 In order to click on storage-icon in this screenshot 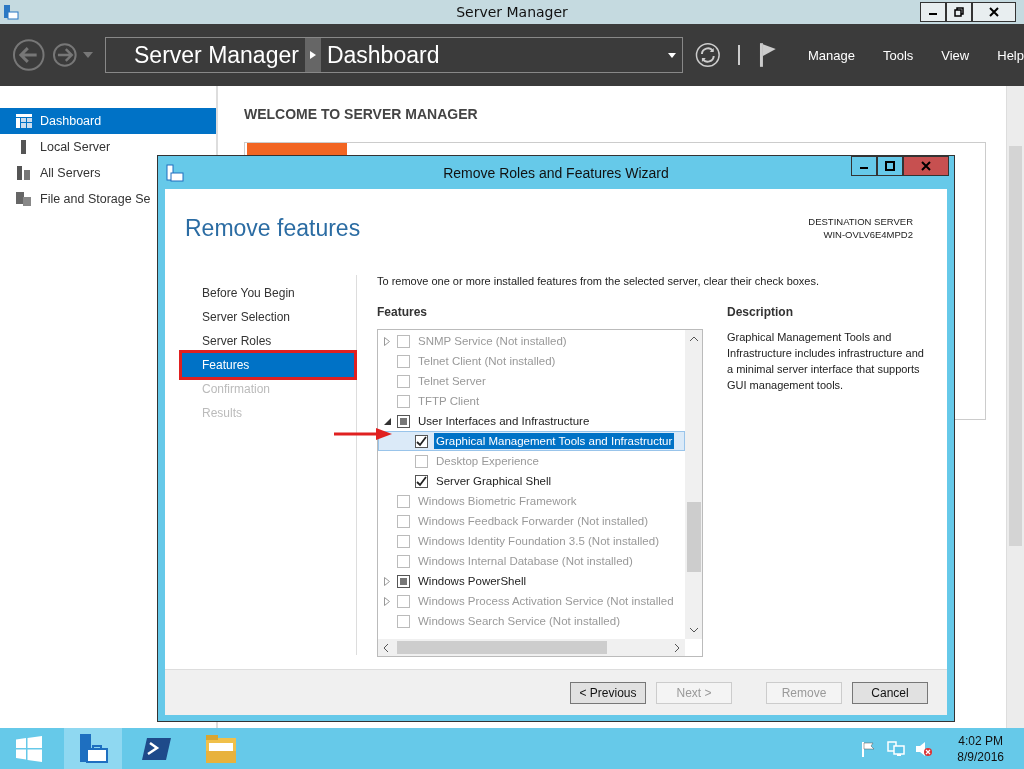, I will do `click(24, 199)`.